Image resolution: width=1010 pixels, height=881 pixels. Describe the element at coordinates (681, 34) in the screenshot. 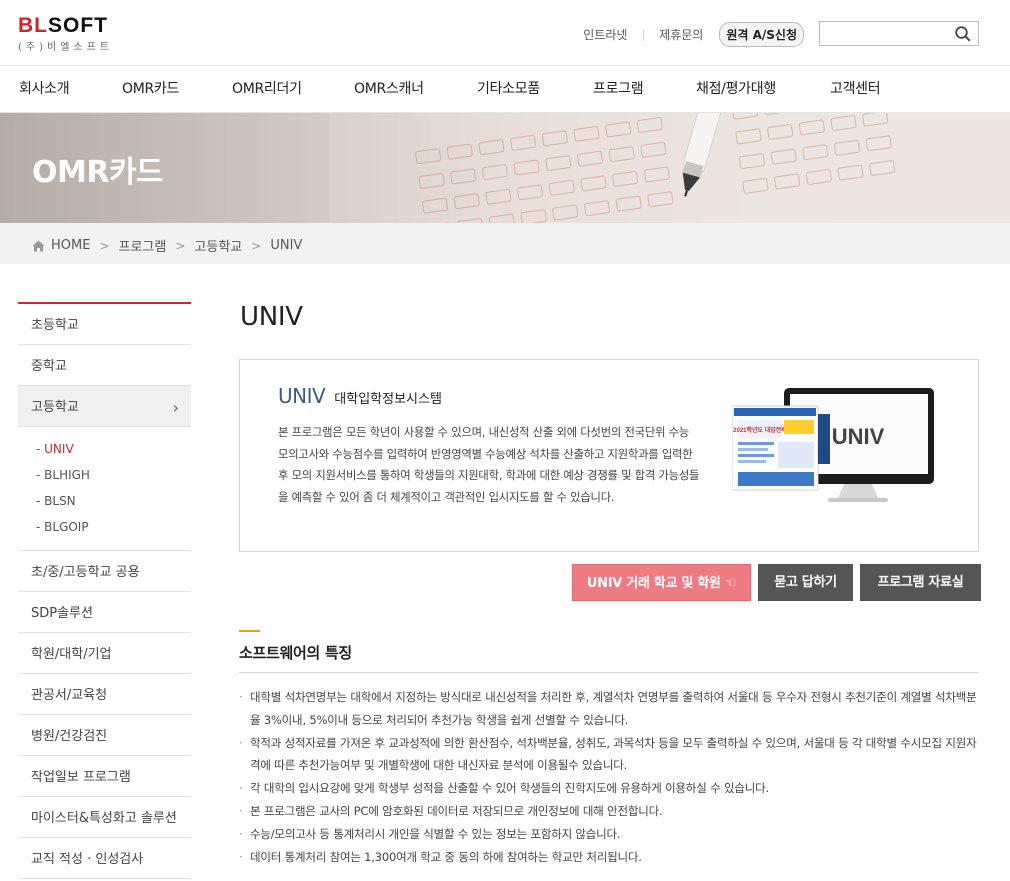

I see `partnership-link: 제휴문의` at that location.